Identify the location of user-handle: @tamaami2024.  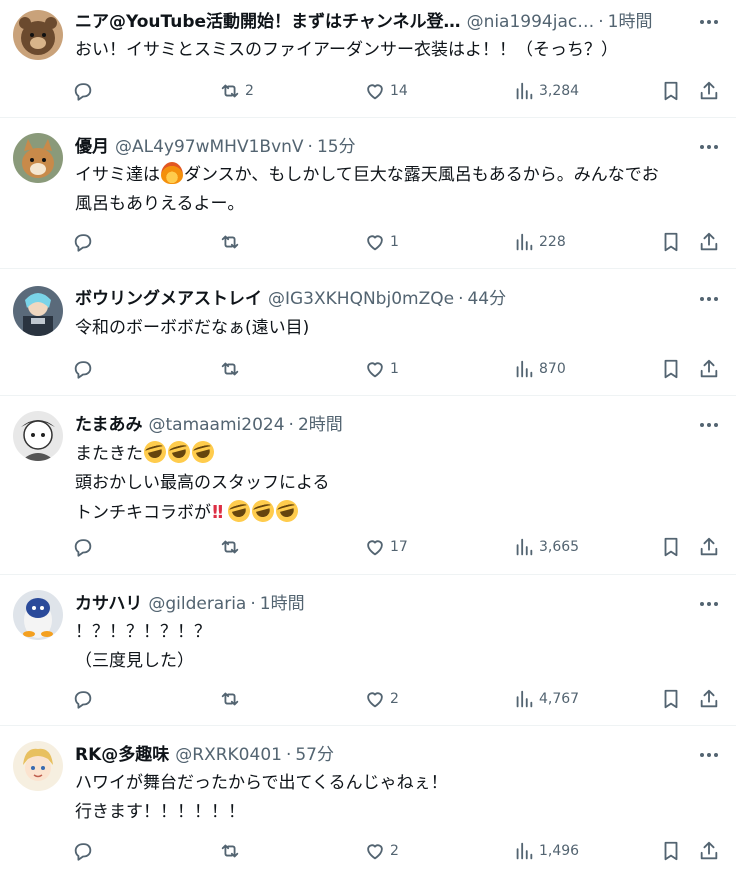
(217, 425).